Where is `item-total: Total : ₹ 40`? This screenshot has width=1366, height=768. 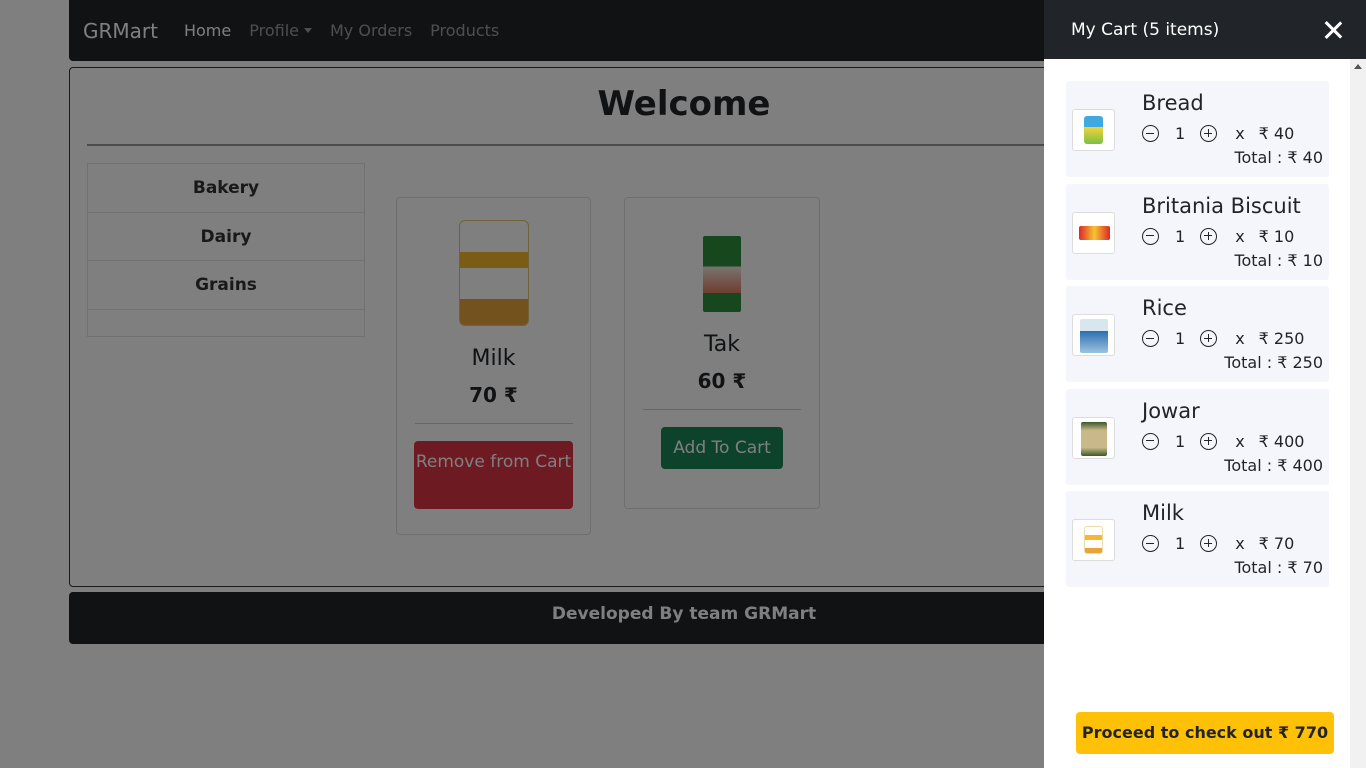 item-total: Total : ₹ 40 is located at coordinates (1278, 157).